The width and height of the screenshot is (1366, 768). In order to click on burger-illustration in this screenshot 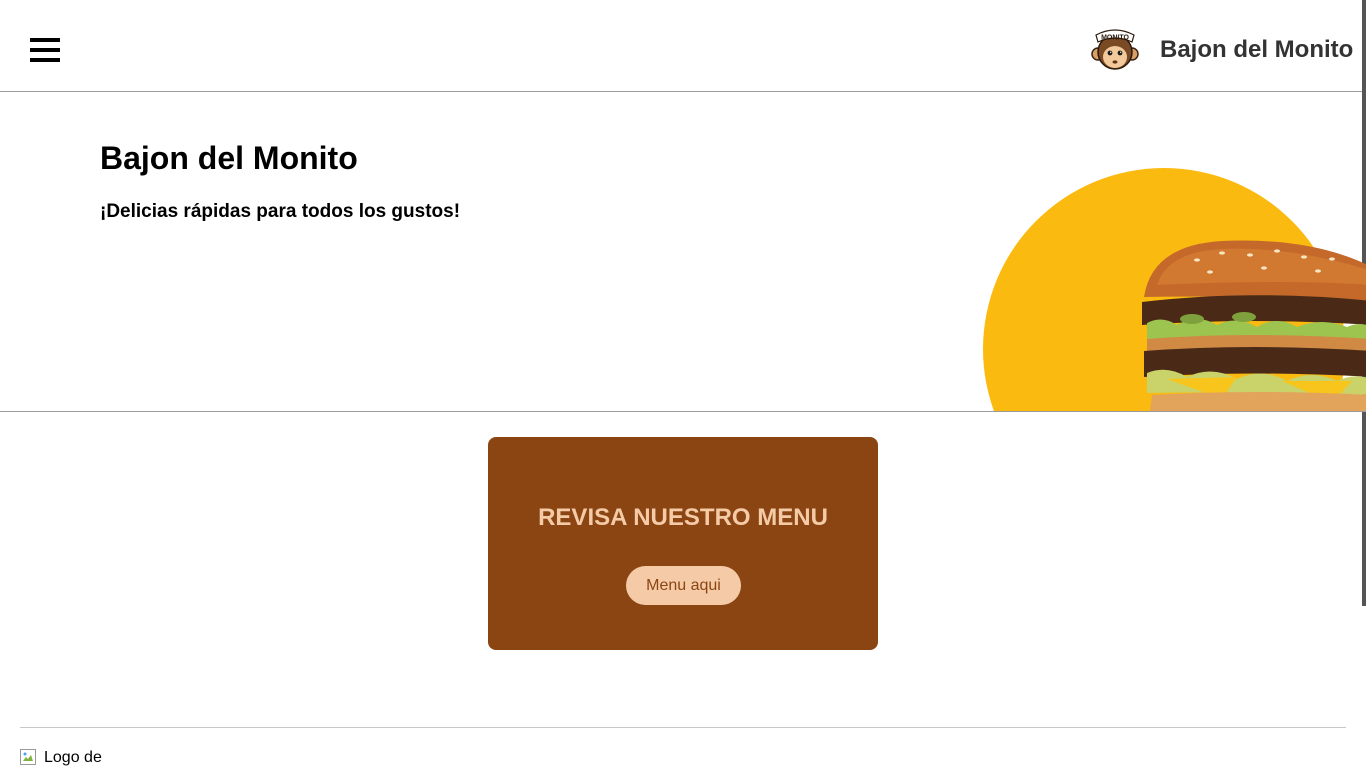, I will do `click(1174, 289)`.